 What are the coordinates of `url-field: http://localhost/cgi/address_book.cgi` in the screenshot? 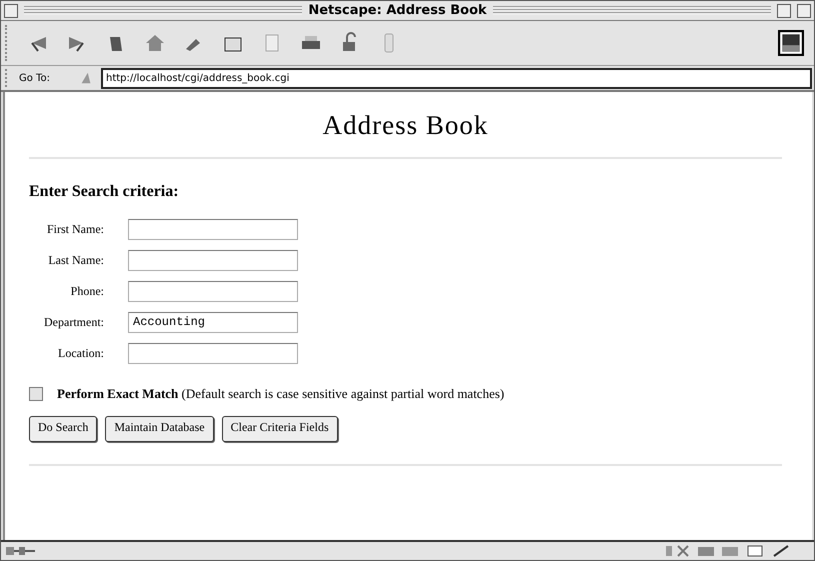 It's located at (456, 78).